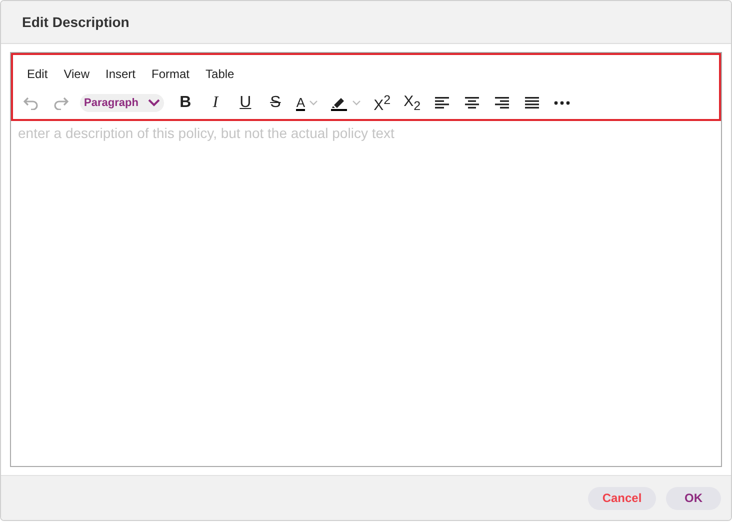 The width and height of the screenshot is (732, 525). Describe the element at coordinates (120, 74) in the screenshot. I see `menu-item: Insert` at that location.